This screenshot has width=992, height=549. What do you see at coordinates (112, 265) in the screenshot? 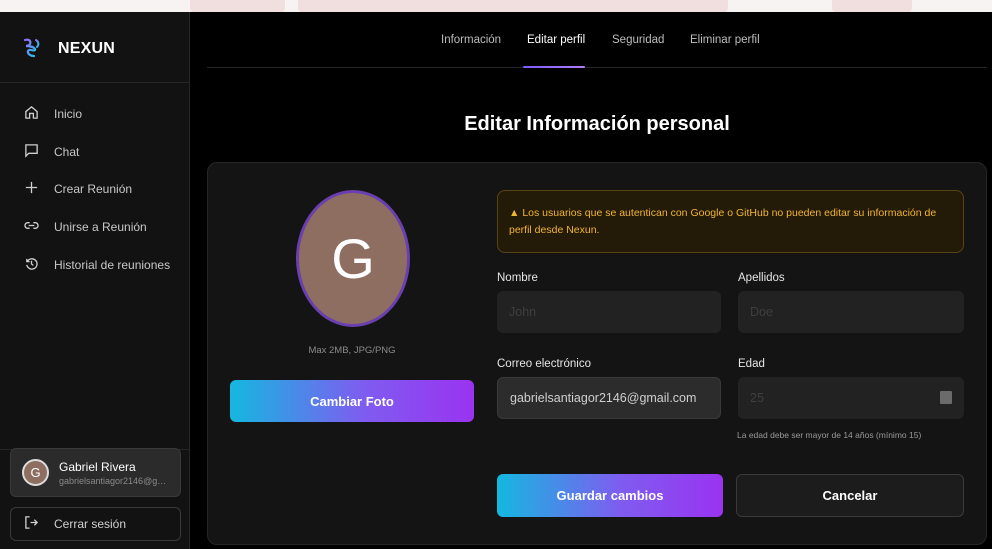
I see `sidebar-item-label: Historial de reuniones` at bounding box center [112, 265].